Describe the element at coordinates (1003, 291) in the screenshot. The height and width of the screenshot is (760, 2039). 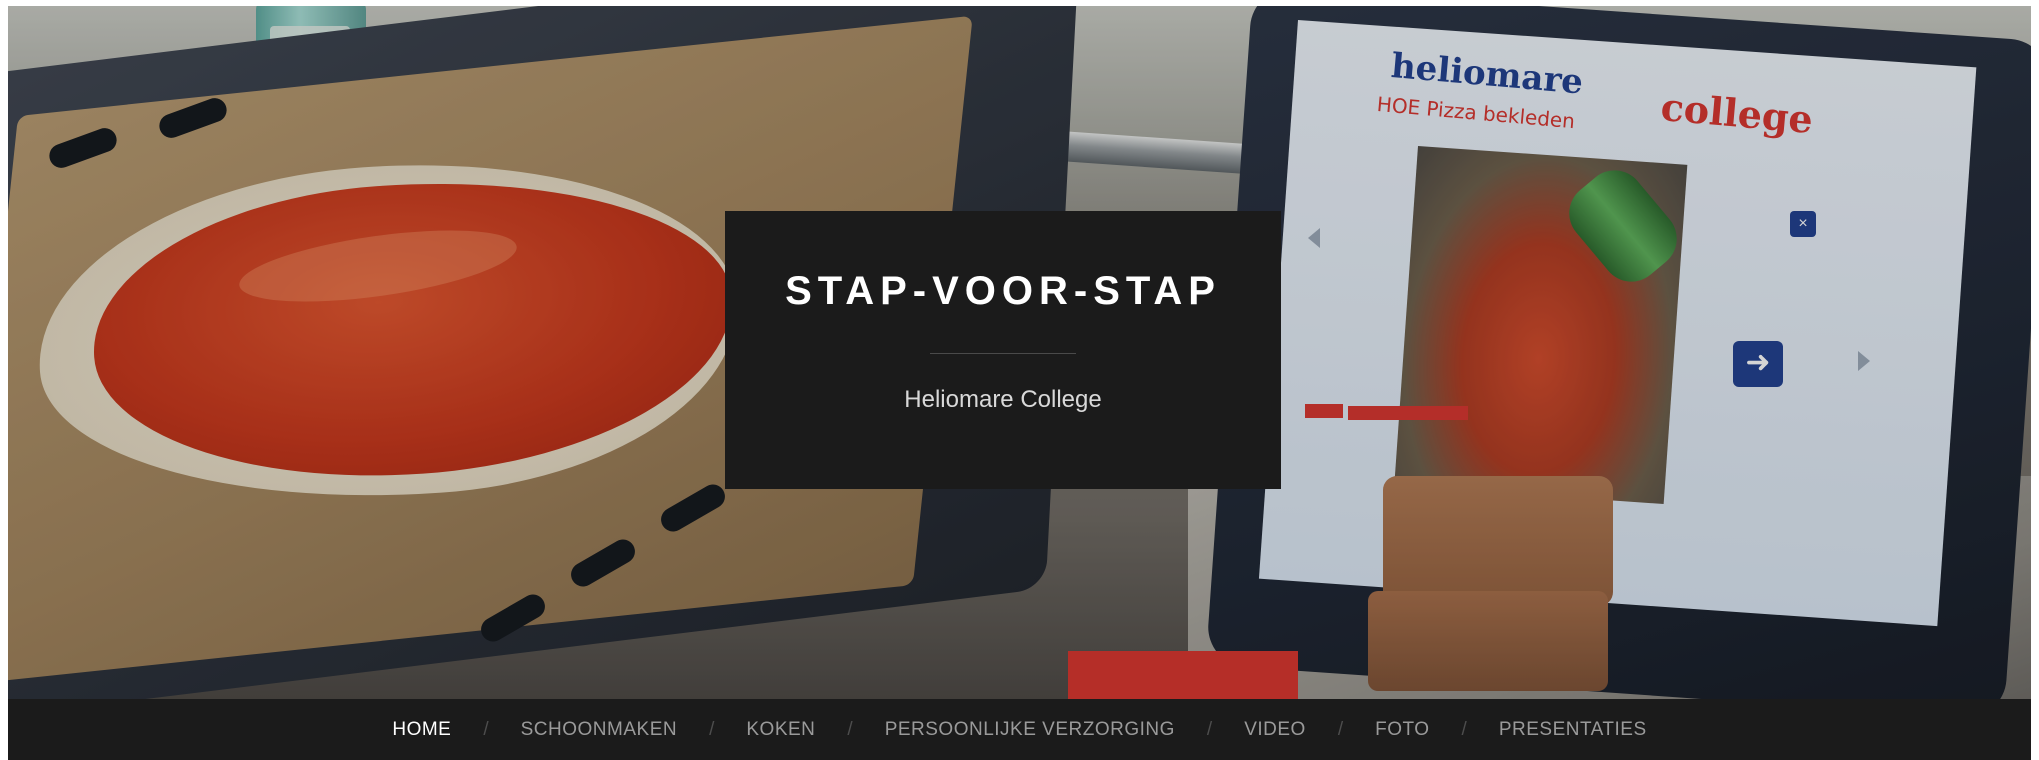
I see `site-title: STAP-VOOR-STAP` at that location.